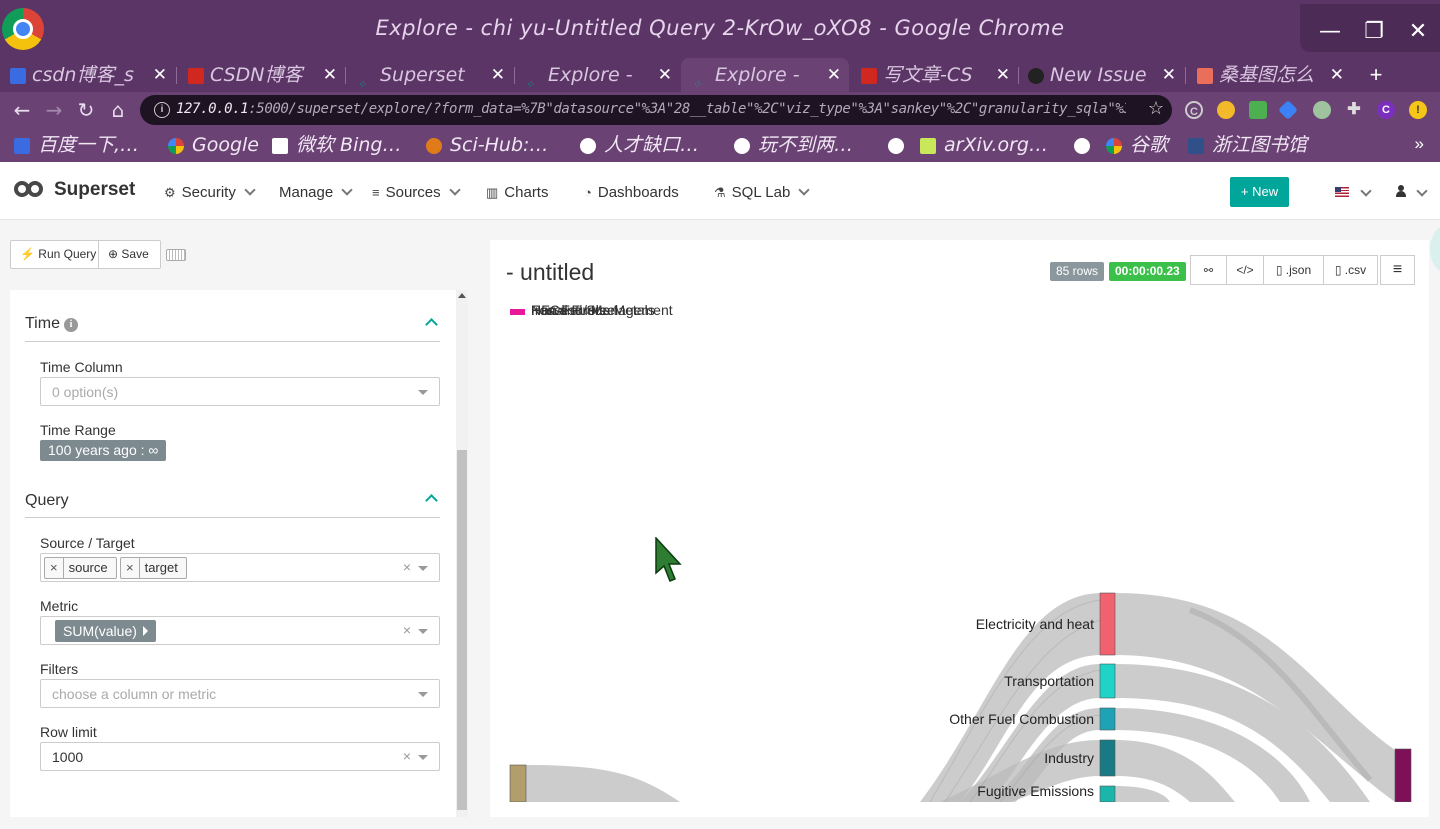  What do you see at coordinates (1194, 110) in the screenshot?
I see `extension-c-icon: C` at bounding box center [1194, 110].